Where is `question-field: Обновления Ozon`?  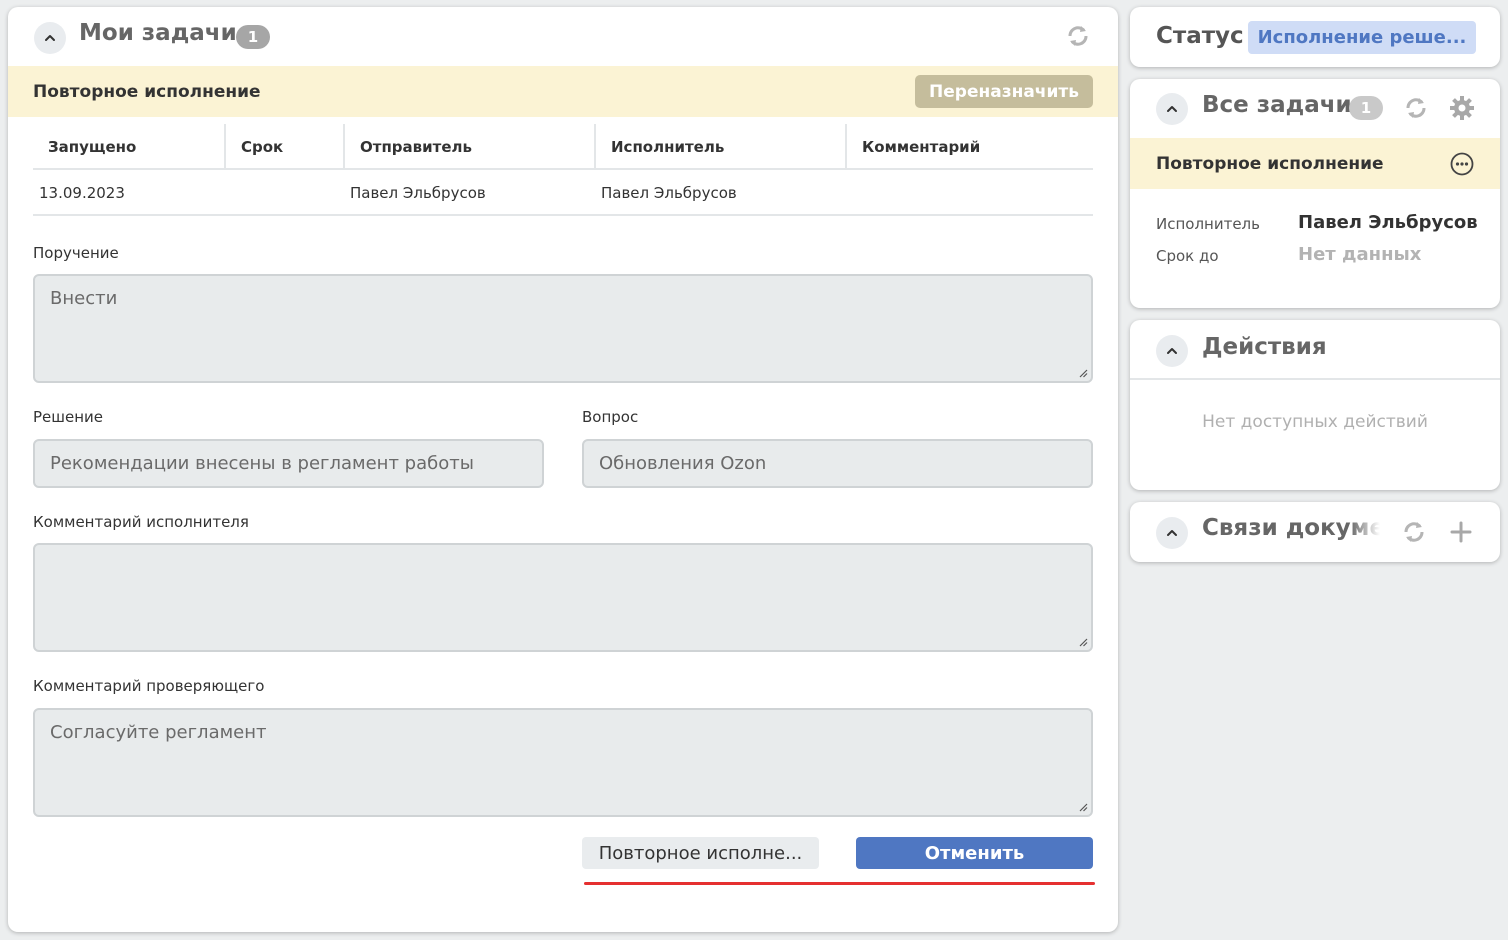
question-field: Обновления Ozon is located at coordinates (837, 463).